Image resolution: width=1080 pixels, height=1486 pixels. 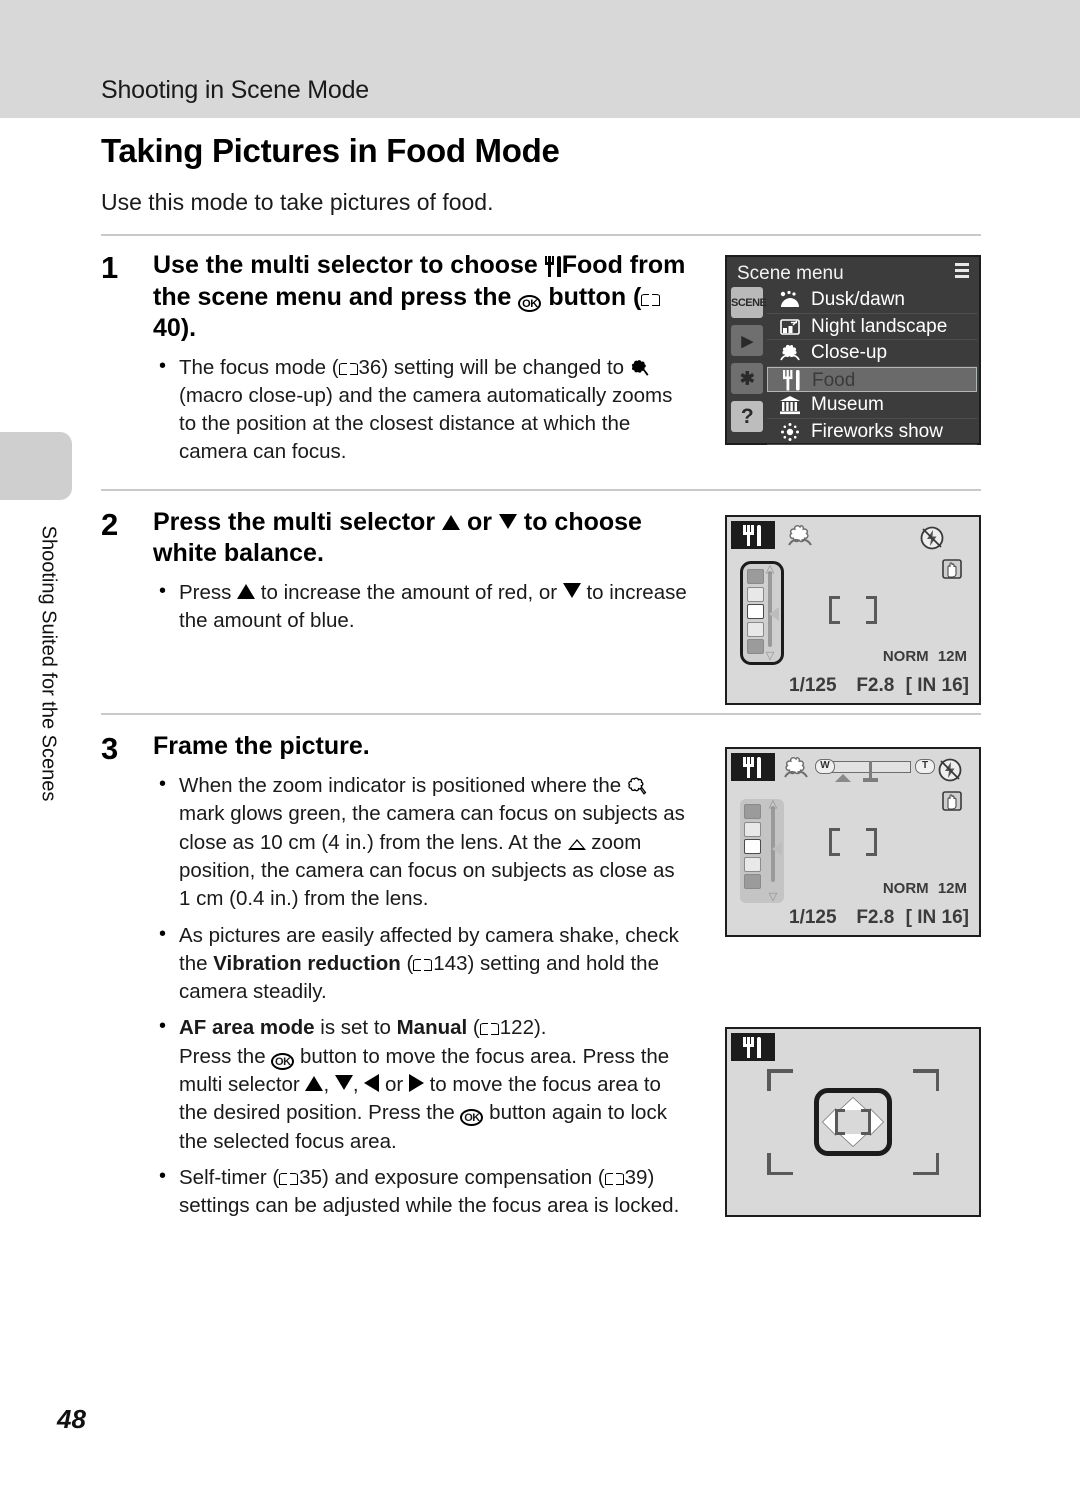 What do you see at coordinates (592, 265) in the screenshot?
I see `step-1-title-bold: Food` at bounding box center [592, 265].